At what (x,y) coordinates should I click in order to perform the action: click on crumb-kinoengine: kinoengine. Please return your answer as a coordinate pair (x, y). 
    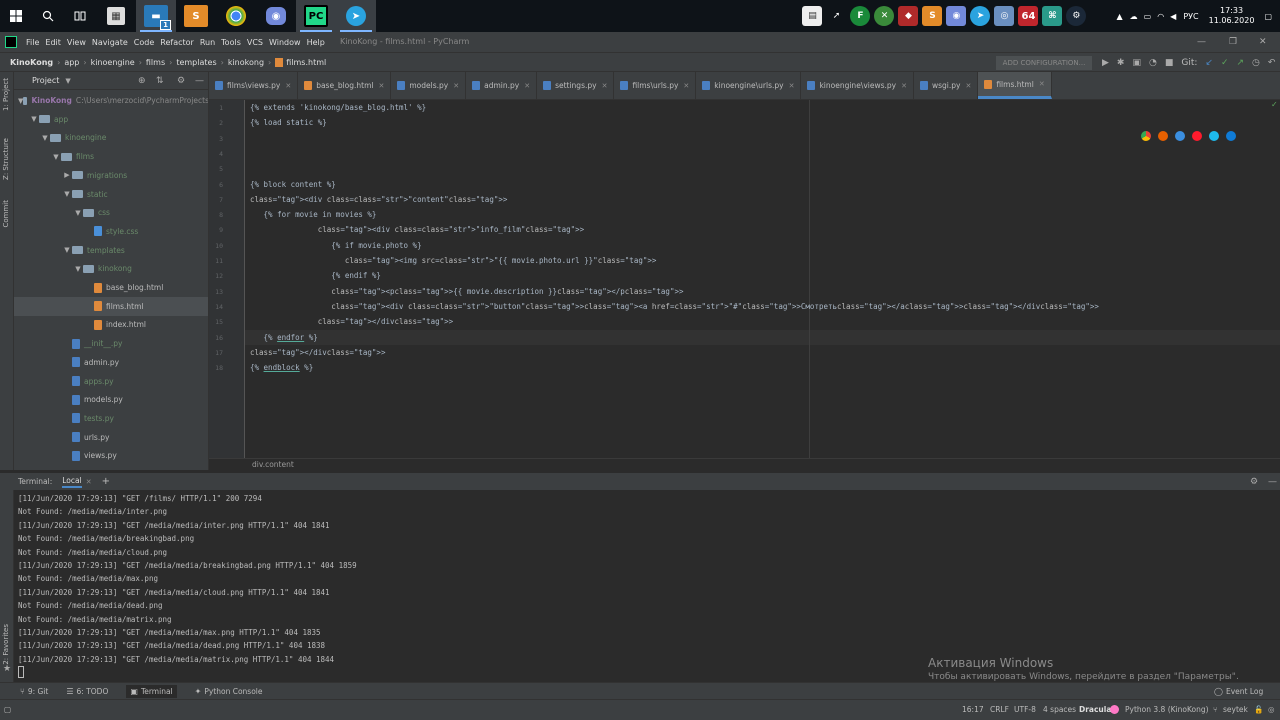
    Looking at the image, I should click on (113, 62).